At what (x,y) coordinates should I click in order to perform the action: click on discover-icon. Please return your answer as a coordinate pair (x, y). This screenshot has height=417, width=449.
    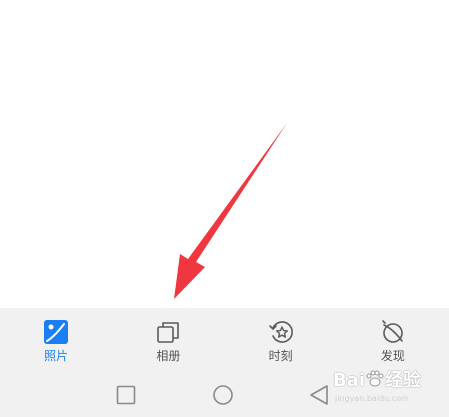
    Looking at the image, I should click on (392, 331).